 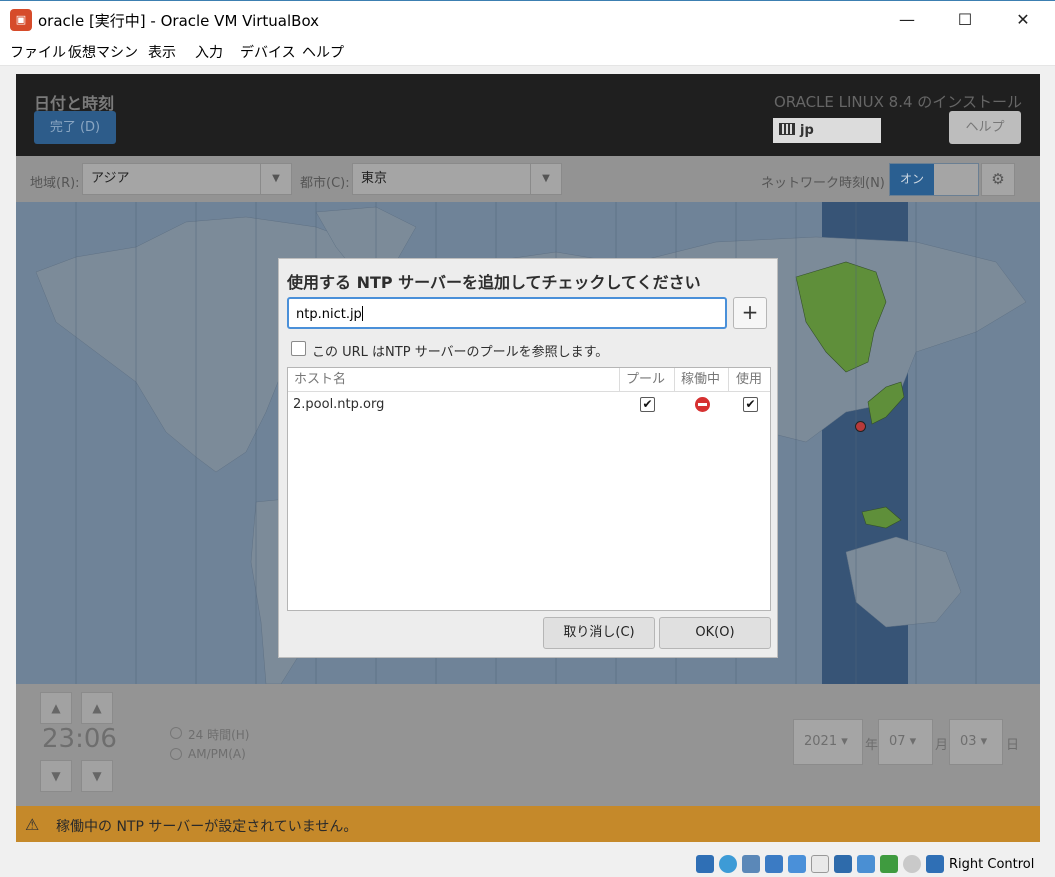 What do you see at coordinates (460, 352) in the screenshot?
I see `pool-checkbox-label: この URL はNTP サーバーのプールを参照します。` at bounding box center [460, 352].